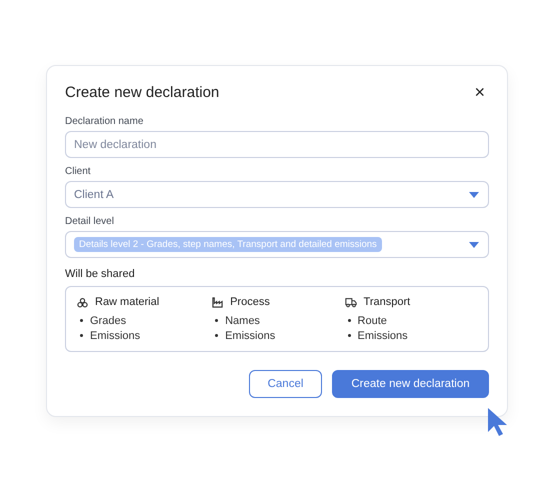 This screenshot has width=554, height=486. Describe the element at coordinates (285, 384) in the screenshot. I see `cancel-button: Cancel` at that location.